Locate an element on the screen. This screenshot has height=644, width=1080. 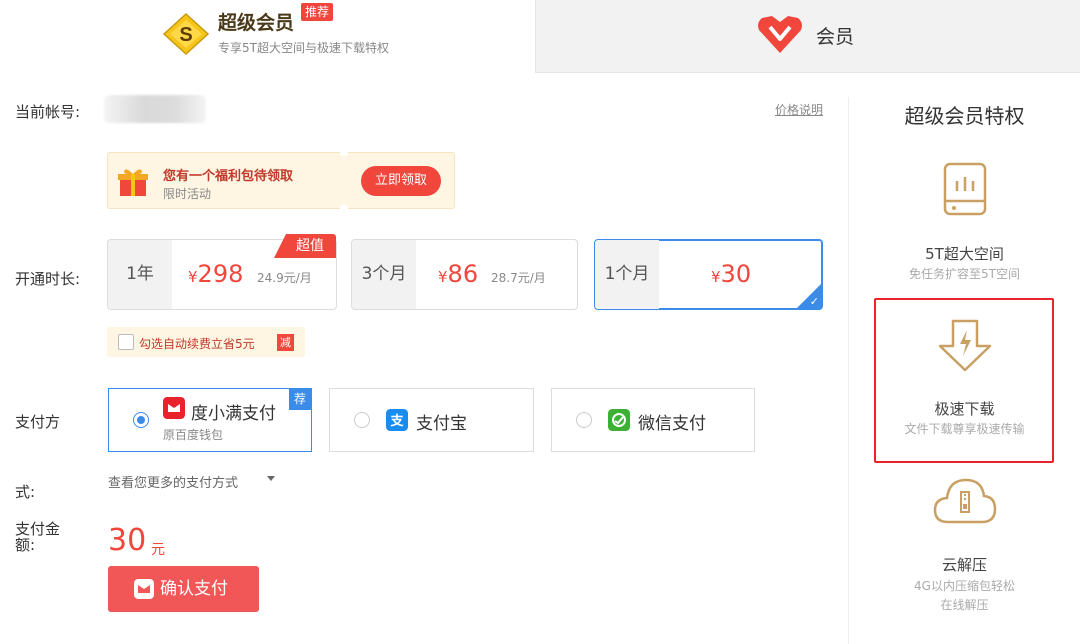
cloud-unzip-icon is located at coordinates (965, 501).